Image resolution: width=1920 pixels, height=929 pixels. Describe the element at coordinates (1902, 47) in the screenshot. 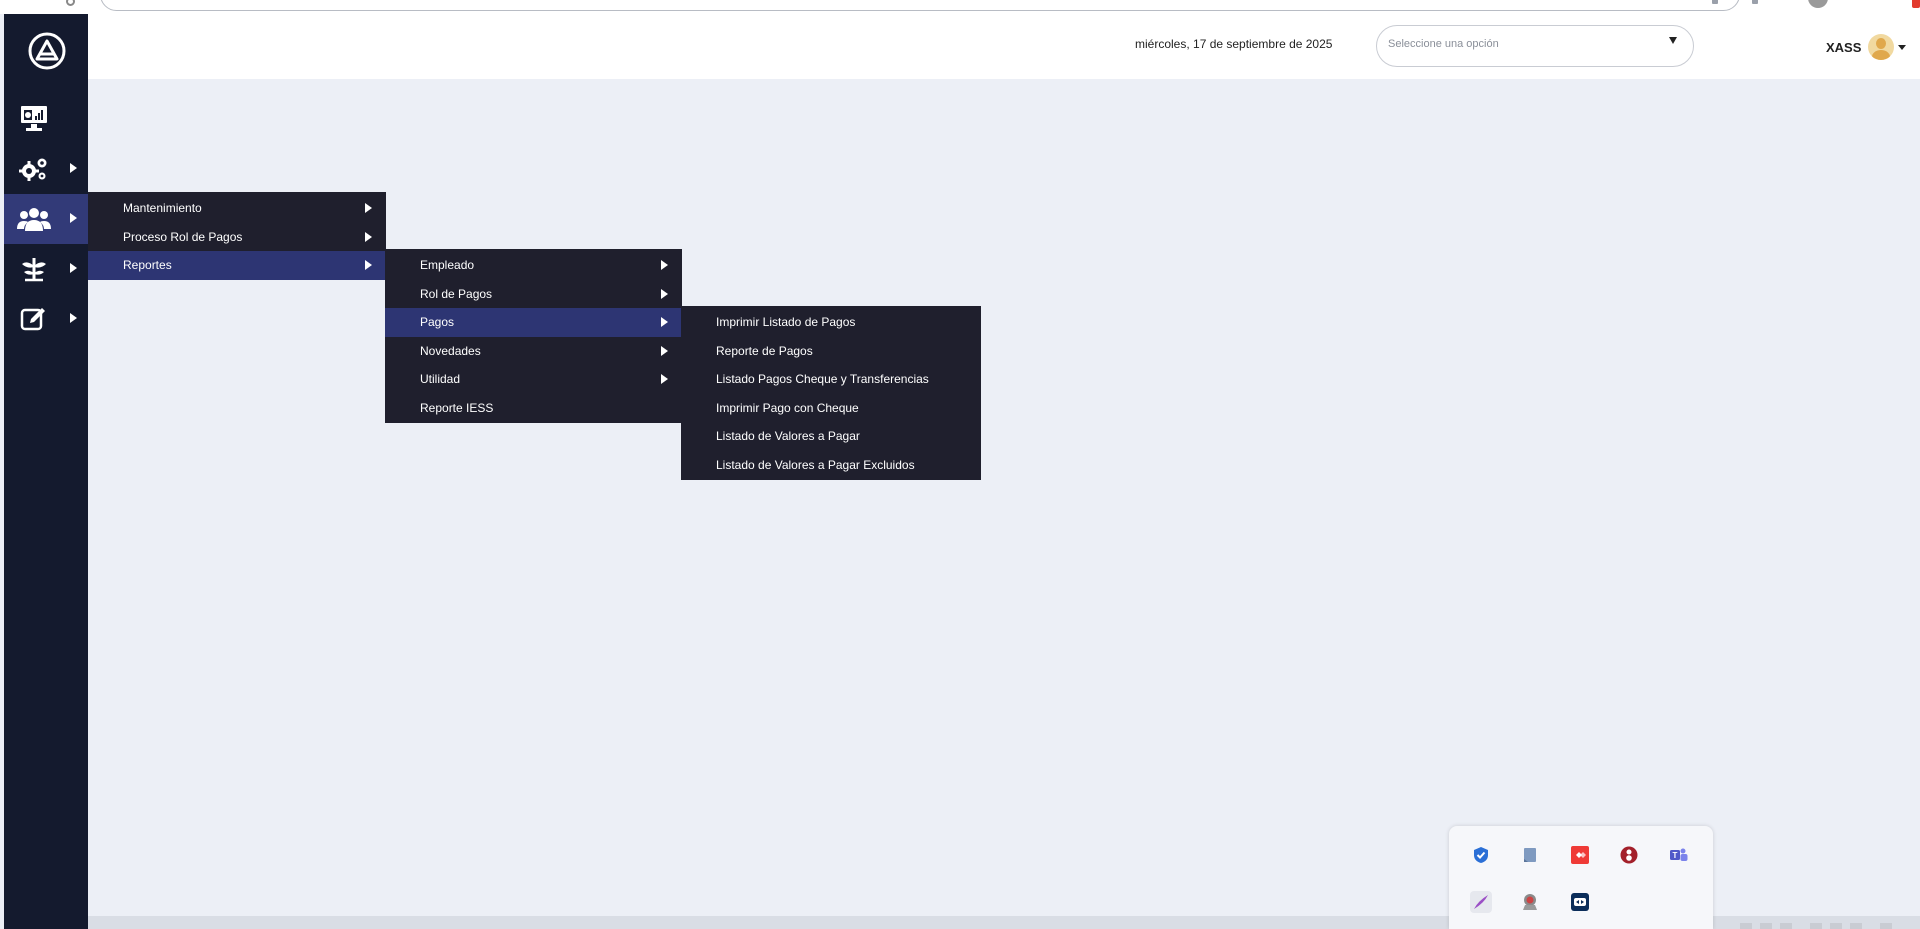

I see `chevron-down-icon` at that location.